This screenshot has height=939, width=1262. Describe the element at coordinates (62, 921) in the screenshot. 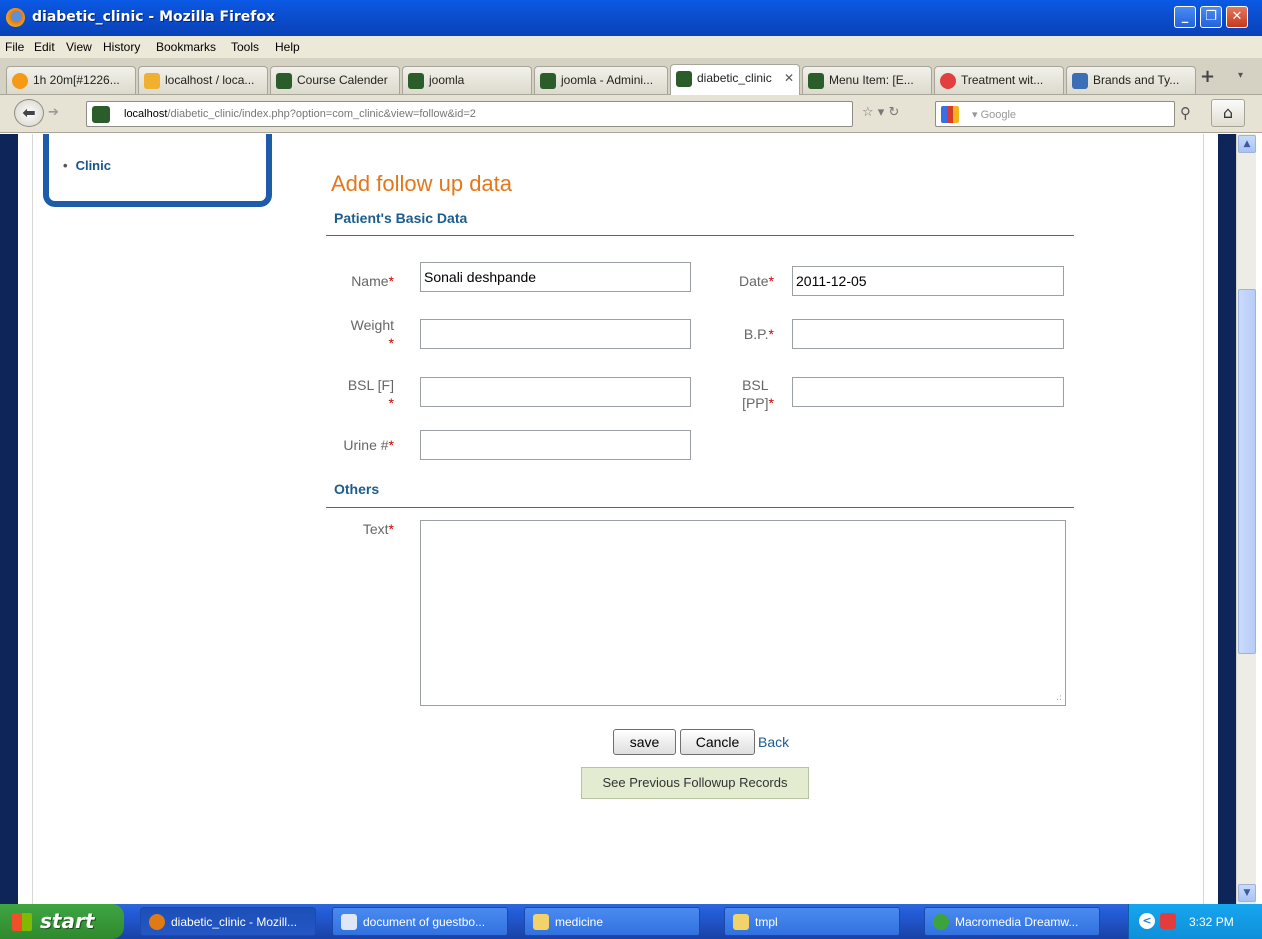

I see `start-button: start` at that location.